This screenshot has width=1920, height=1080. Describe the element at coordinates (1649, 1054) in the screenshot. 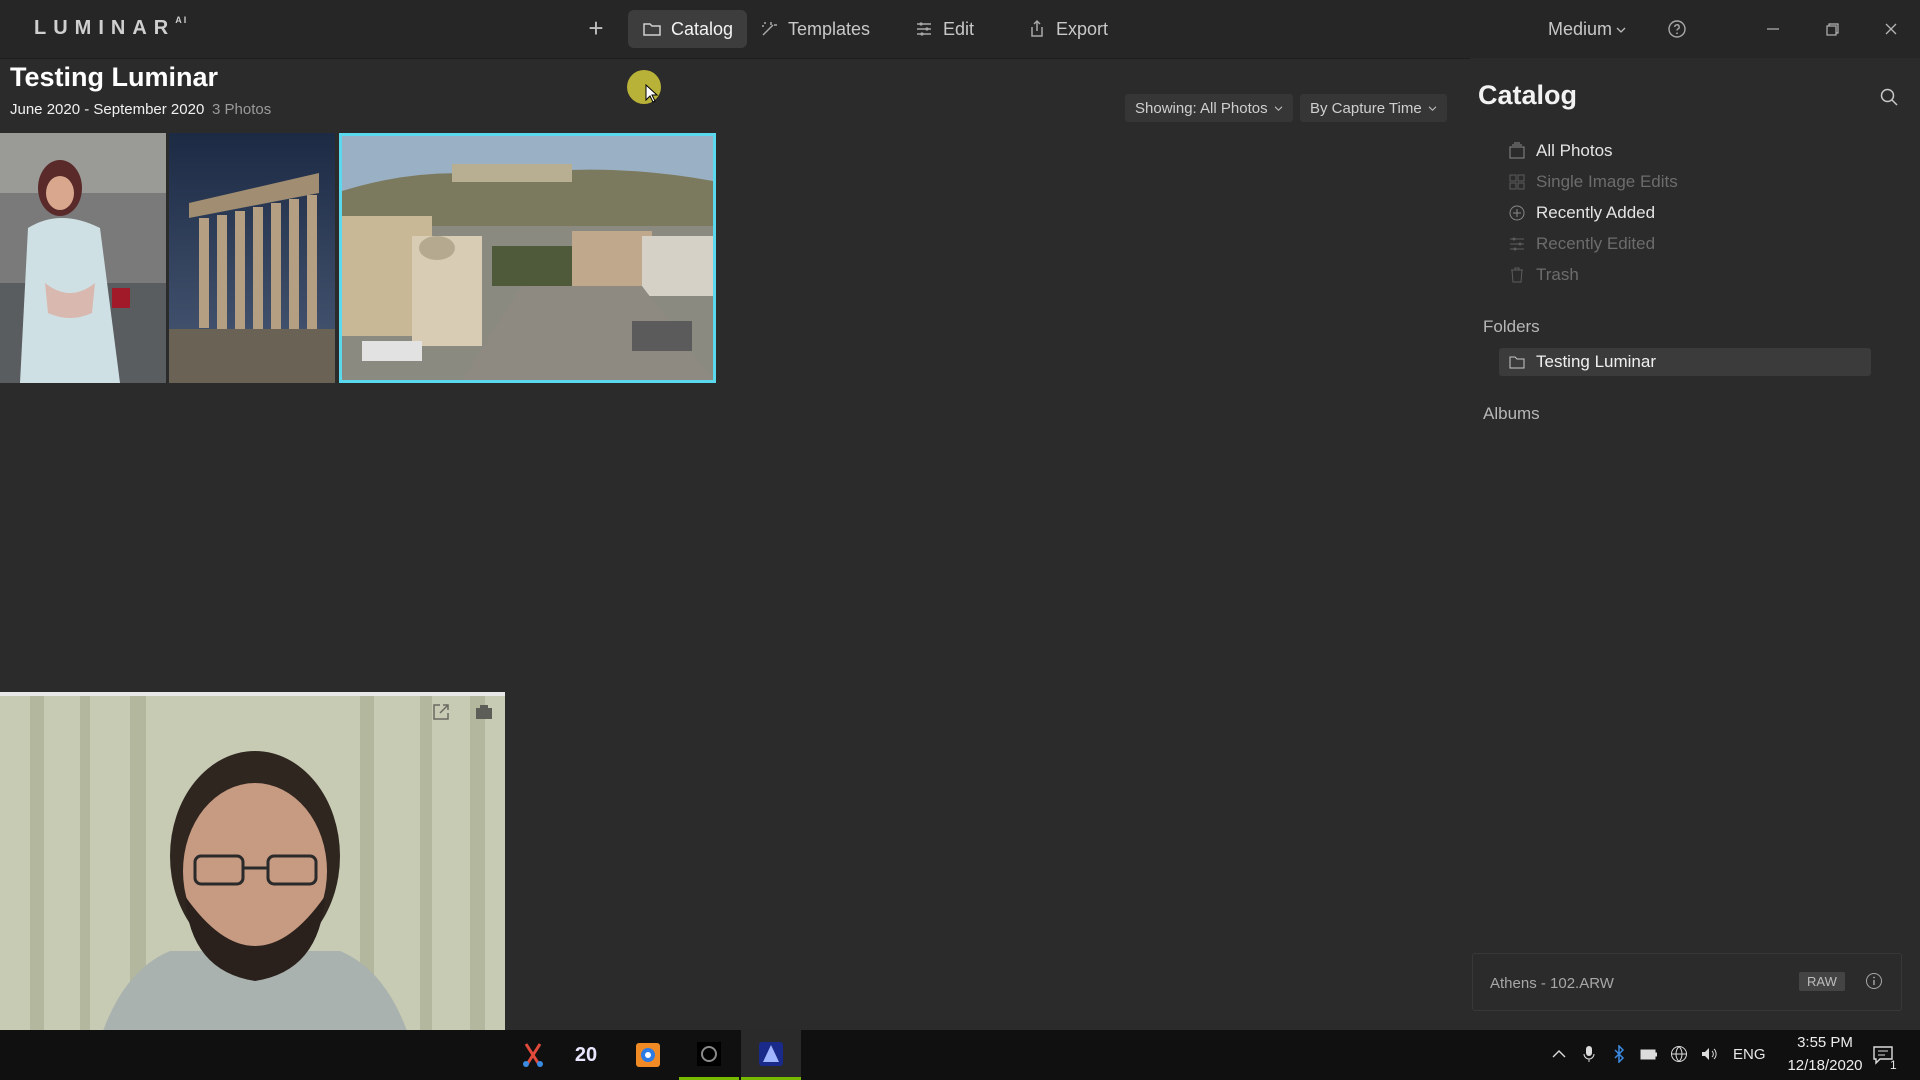

I see `battery-icon` at that location.